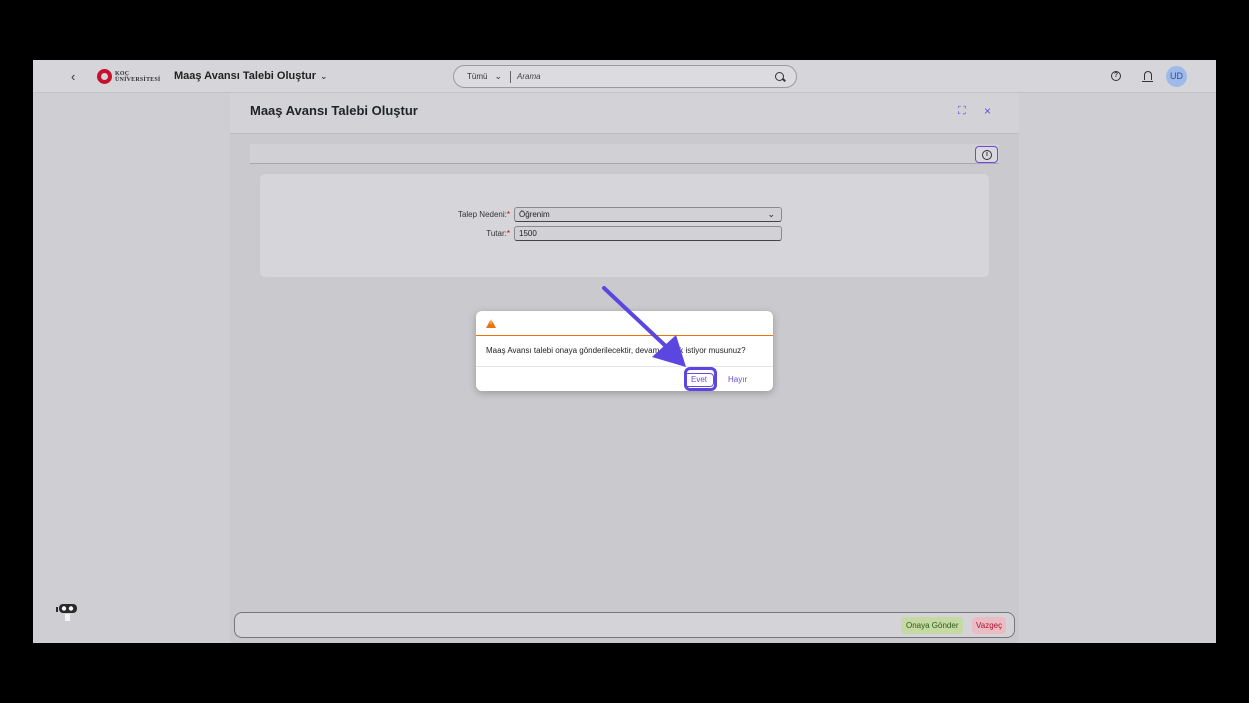 The height and width of the screenshot is (703, 1249). Describe the element at coordinates (138, 79) in the screenshot. I see `logo-line2: ÜNİVERSİTESİ` at that location.